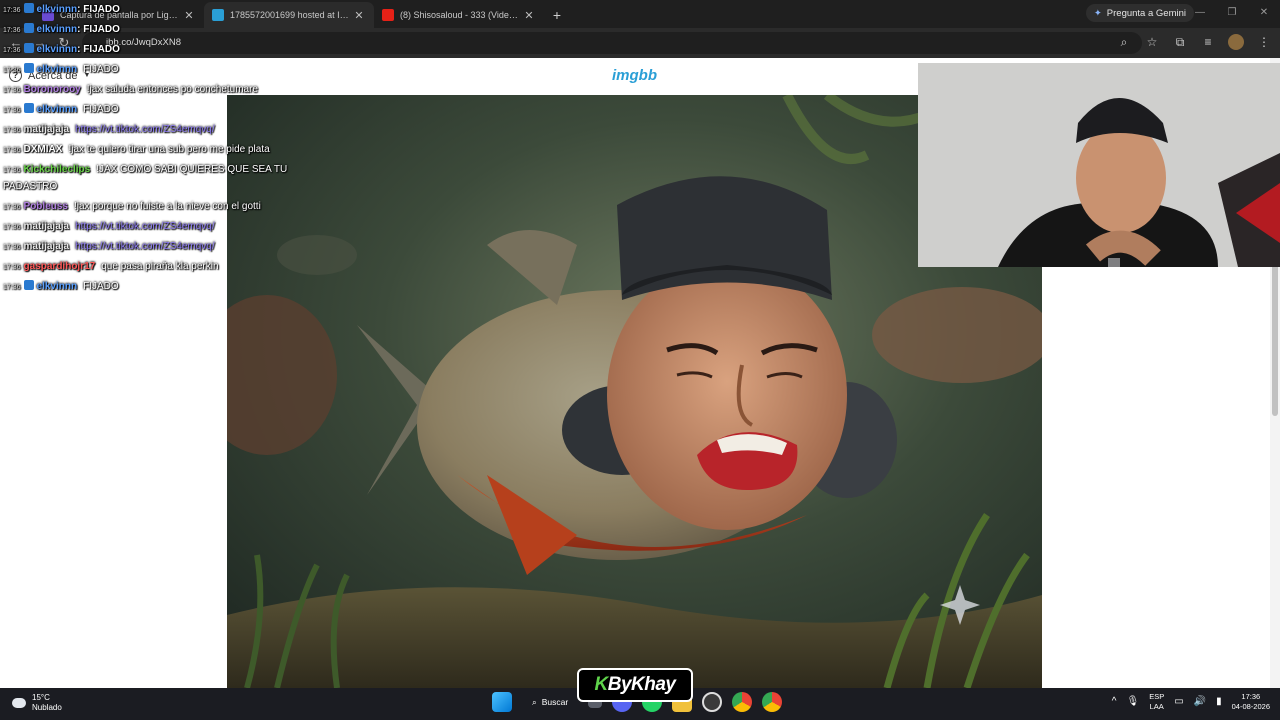  I want to click on tab-title: 1785572001699 hosted at ImgBB, so click(291, 15).